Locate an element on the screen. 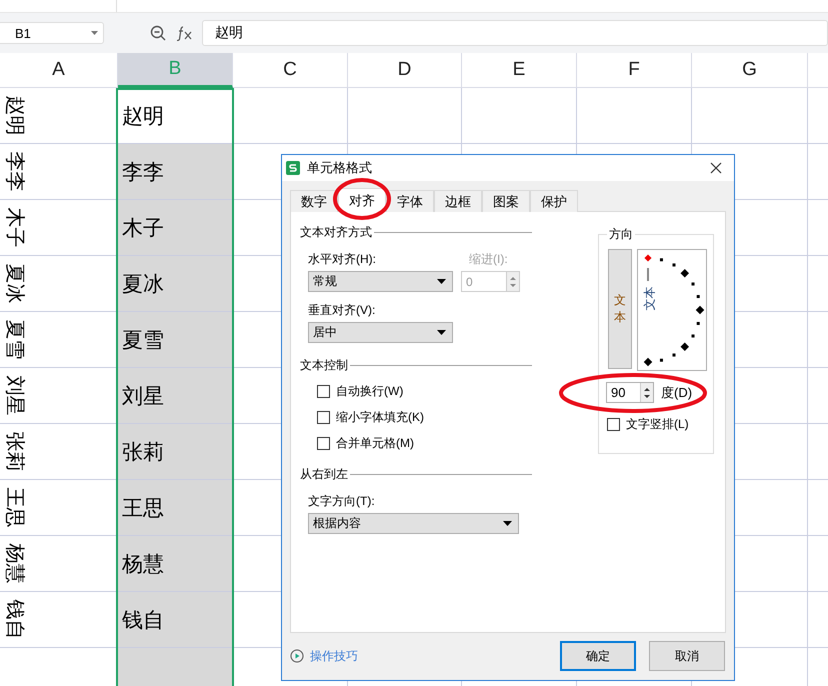  formula-field: 赵明 is located at coordinates (515, 33).